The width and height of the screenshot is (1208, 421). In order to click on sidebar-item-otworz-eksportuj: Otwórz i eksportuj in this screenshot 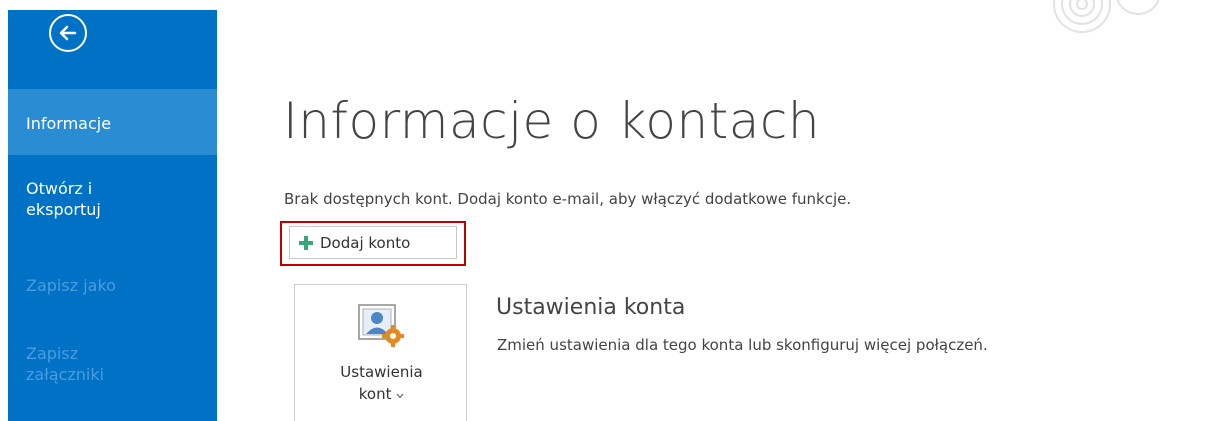, I will do `click(112, 199)`.